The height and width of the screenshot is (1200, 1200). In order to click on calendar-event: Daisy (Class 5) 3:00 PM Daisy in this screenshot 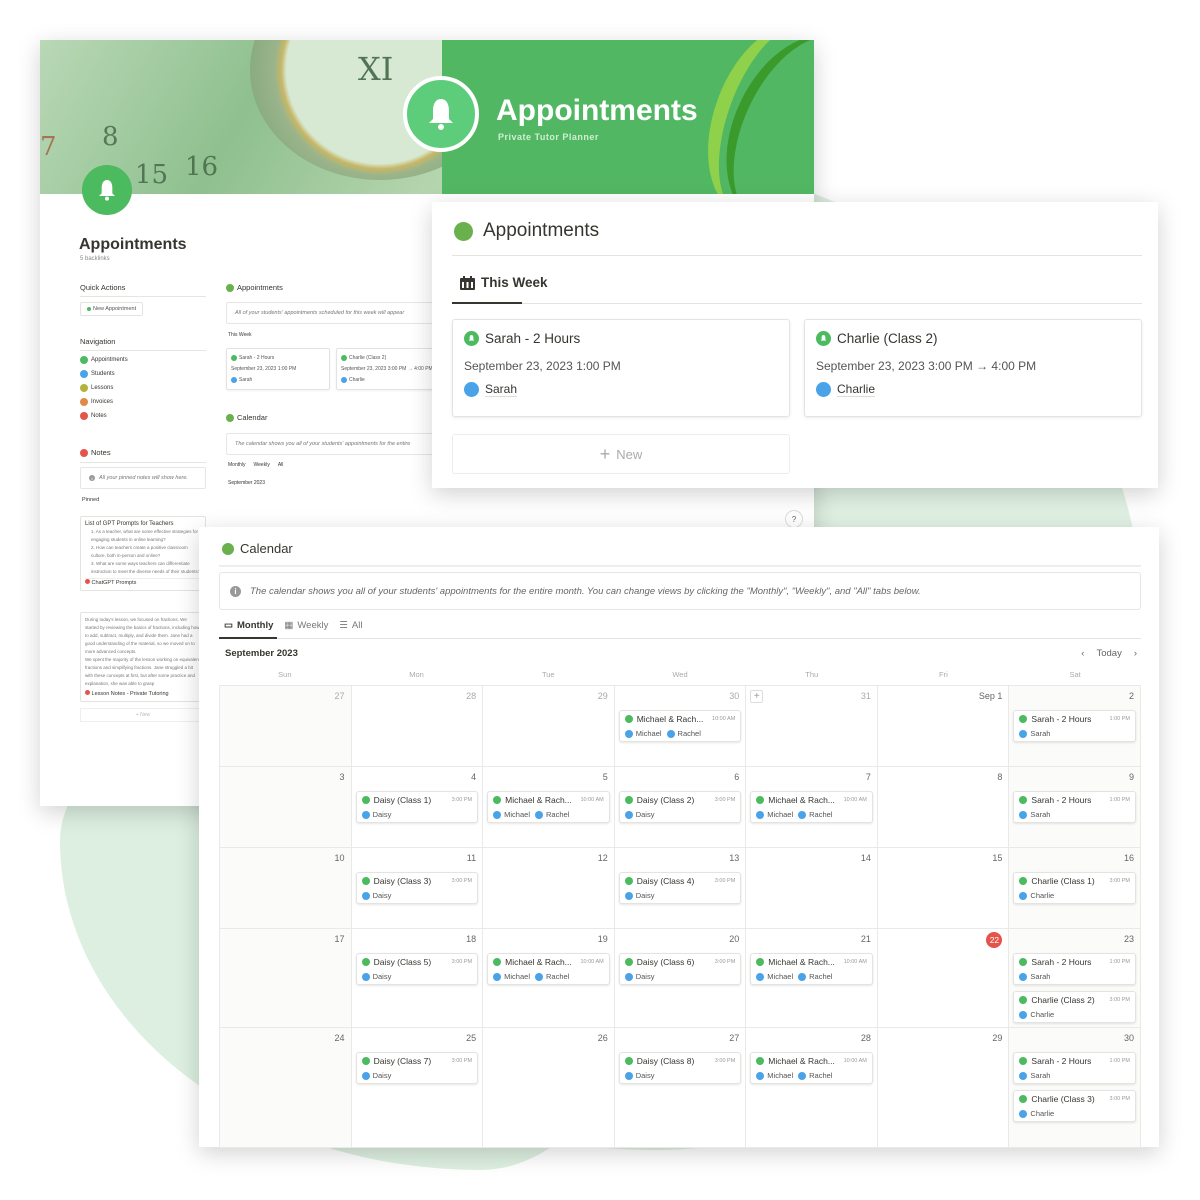, I will do `click(417, 969)`.